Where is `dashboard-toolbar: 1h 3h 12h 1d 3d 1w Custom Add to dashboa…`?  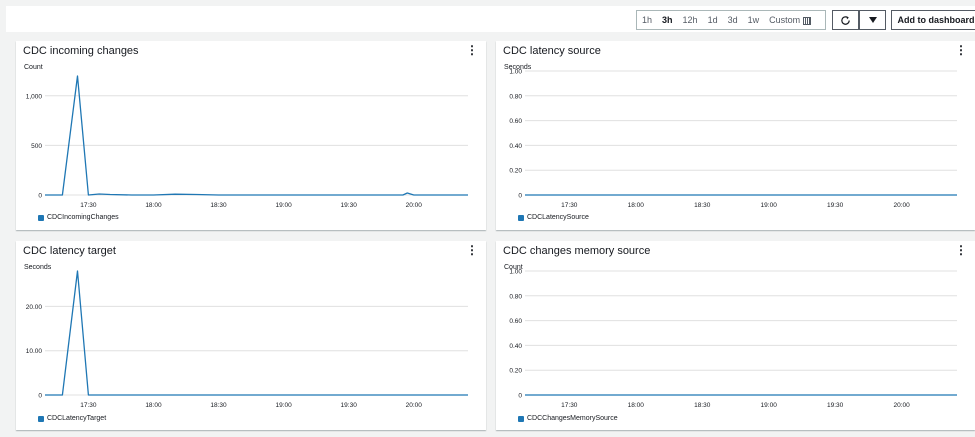
dashboard-toolbar: 1h 3h 12h 1d 3d 1w Custom Add to dashboa… is located at coordinates (490, 19).